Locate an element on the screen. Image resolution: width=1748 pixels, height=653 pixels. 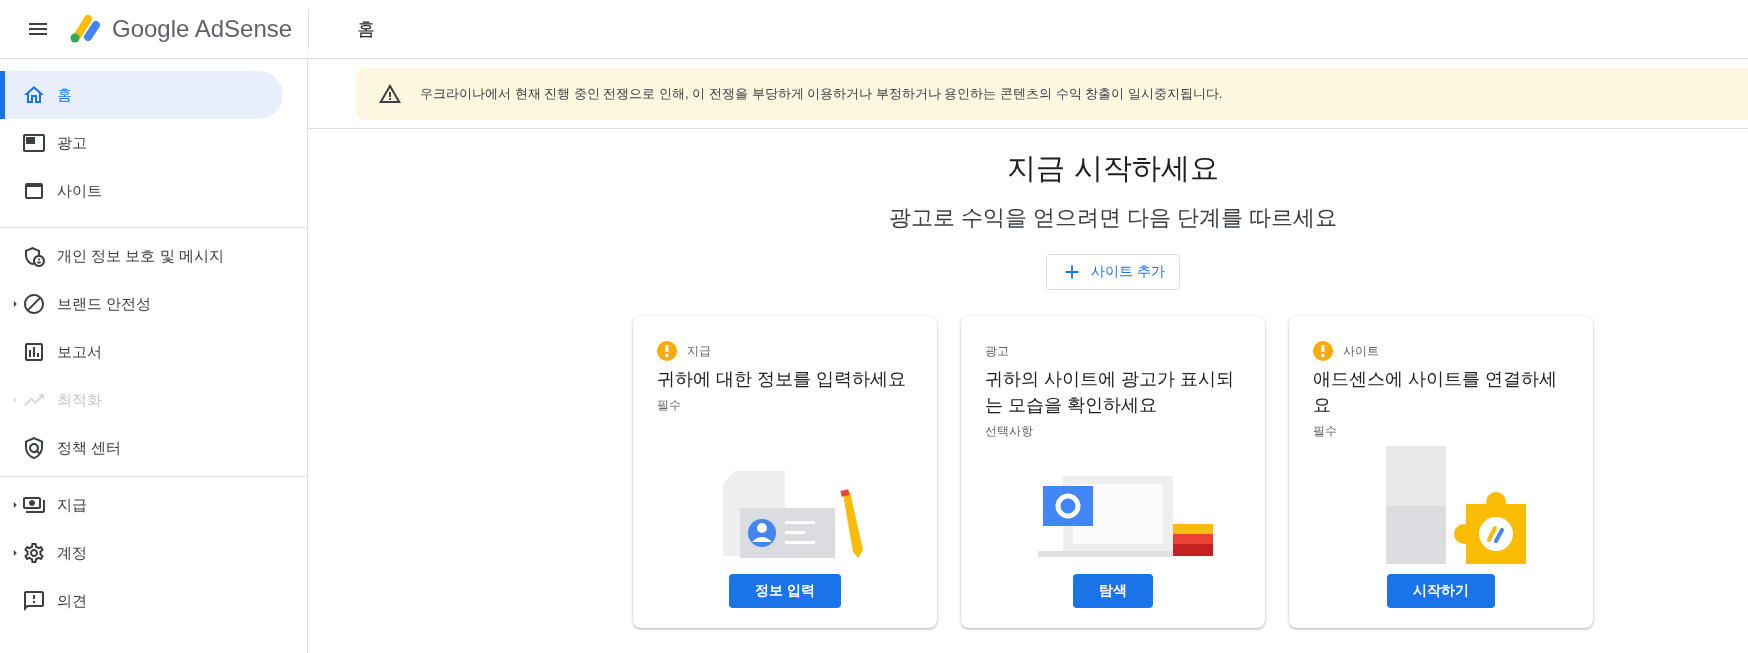
card-title: 귀하에 대한 정보를 입력하세요 is located at coordinates (782, 379).